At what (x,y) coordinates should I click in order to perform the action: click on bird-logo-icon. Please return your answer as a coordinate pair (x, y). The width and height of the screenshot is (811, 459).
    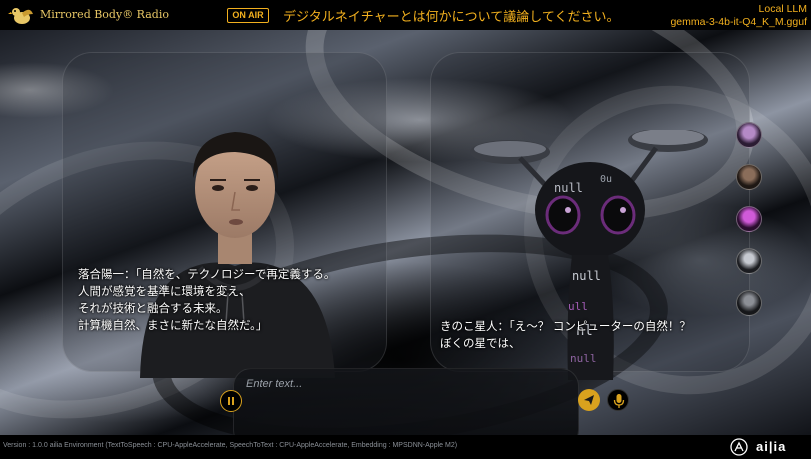
    Looking at the image, I should click on (20, 16).